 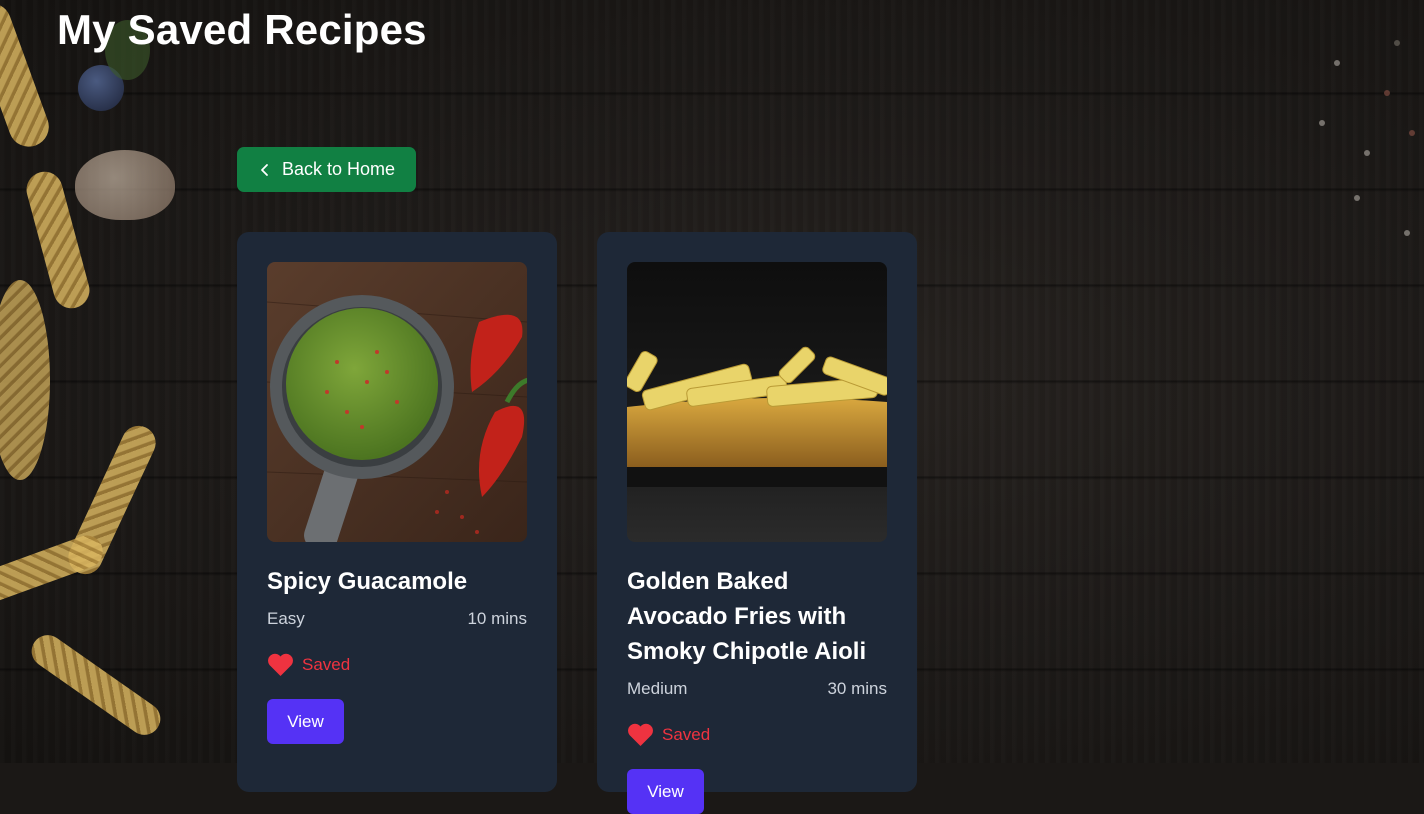 What do you see at coordinates (397, 619) in the screenshot?
I see `recipe-meta: Easy 10 mins` at bounding box center [397, 619].